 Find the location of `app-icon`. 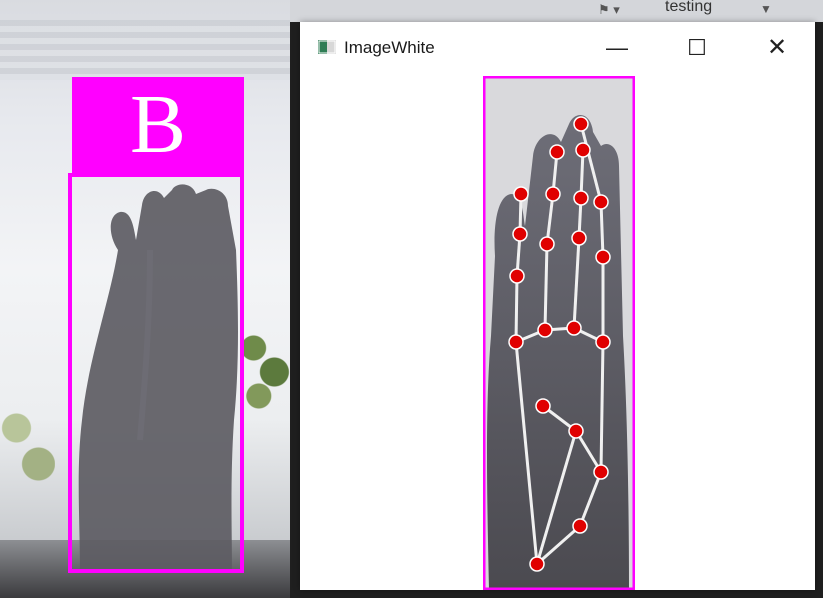

app-icon is located at coordinates (327, 47).